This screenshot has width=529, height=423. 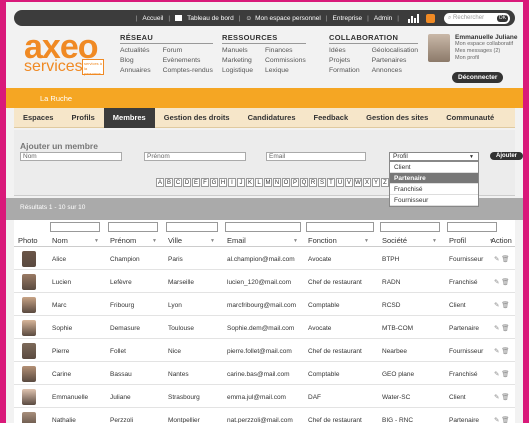 I want to click on tab-feedback: Feedback, so click(x=331, y=118).